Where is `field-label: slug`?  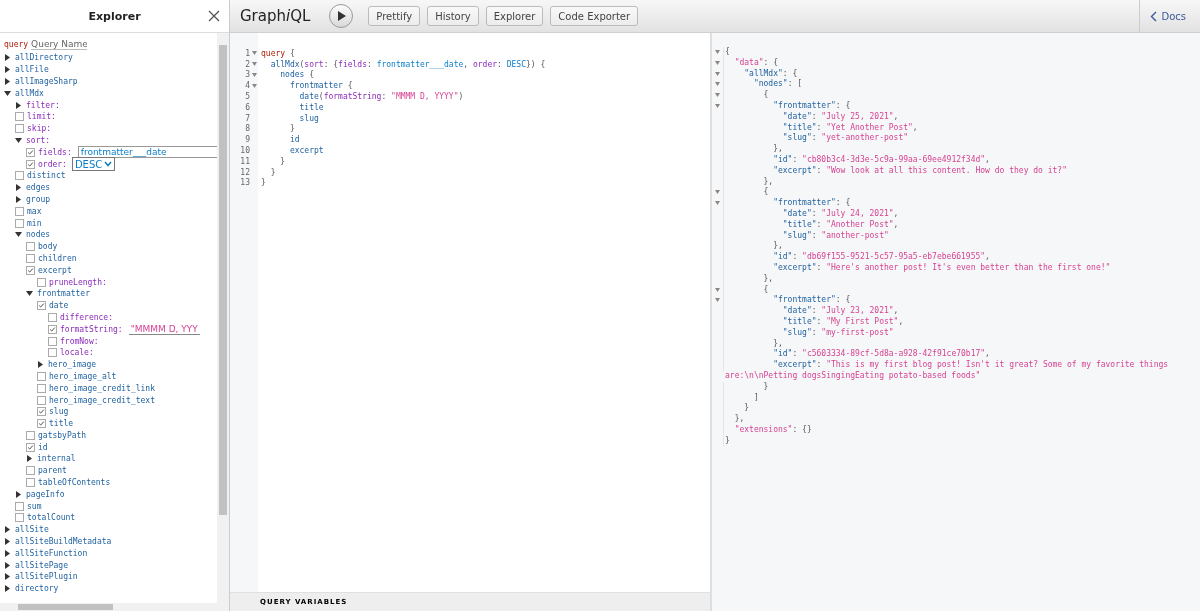 field-label: slug is located at coordinates (59, 412).